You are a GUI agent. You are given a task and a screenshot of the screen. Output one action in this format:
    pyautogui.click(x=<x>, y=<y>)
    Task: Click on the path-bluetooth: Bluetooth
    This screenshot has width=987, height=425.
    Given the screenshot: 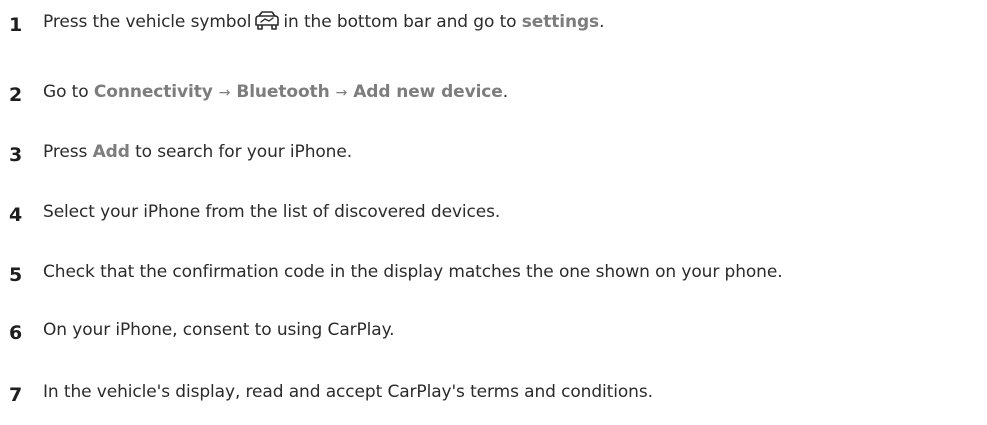 What is the action you would take?
    pyautogui.click(x=283, y=92)
    